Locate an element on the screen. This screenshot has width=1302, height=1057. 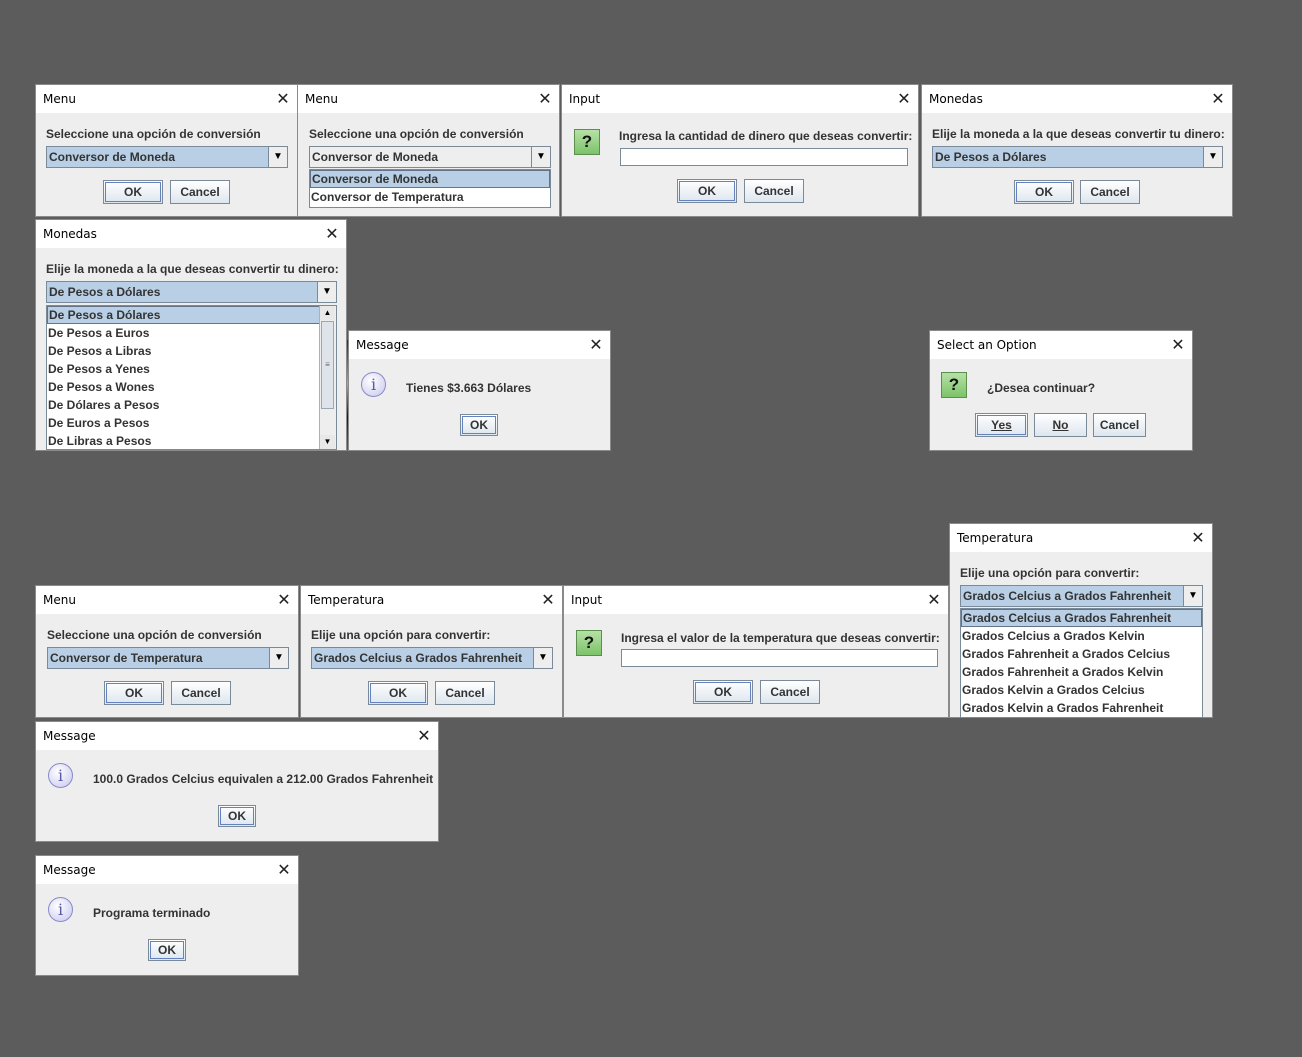
amount-input is located at coordinates (764, 157).